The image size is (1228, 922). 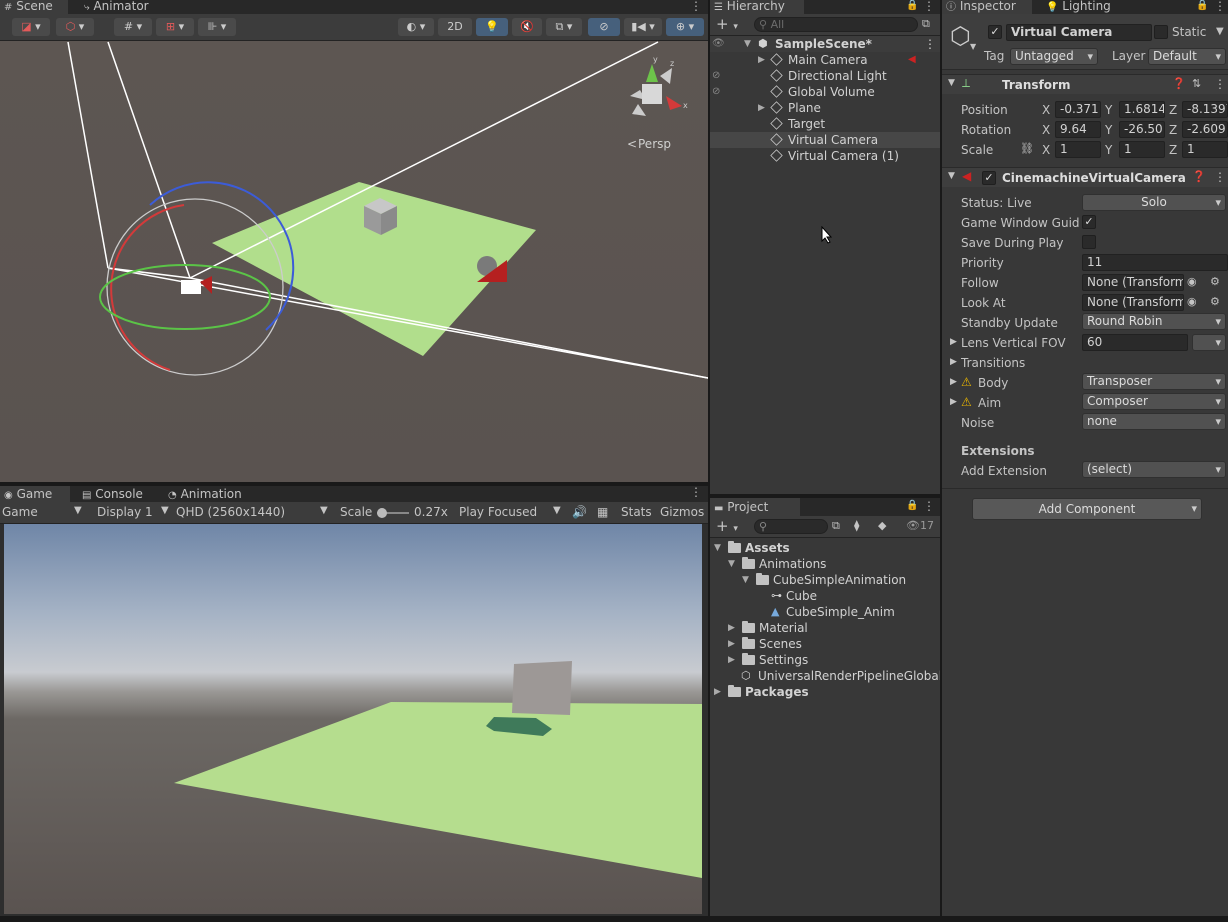 What do you see at coordinates (825, 108) in the screenshot?
I see `hierarchy-item: ▶ Plane` at bounding box center [825, 108].